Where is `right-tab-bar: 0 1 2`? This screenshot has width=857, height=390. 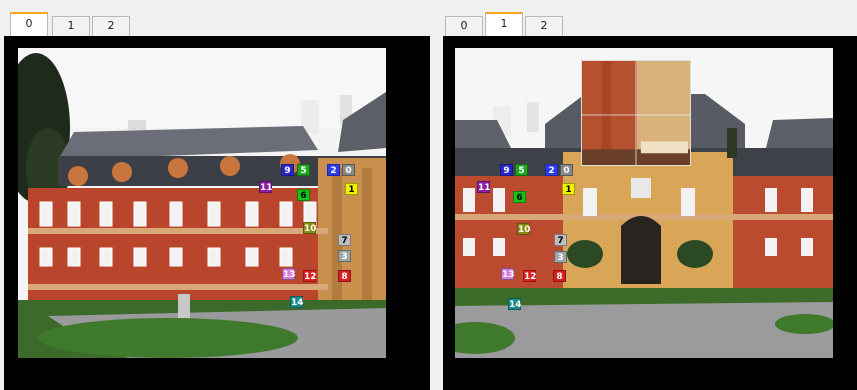
right-tab-bar: 0 1 2 is located at coordinates (647, 23).